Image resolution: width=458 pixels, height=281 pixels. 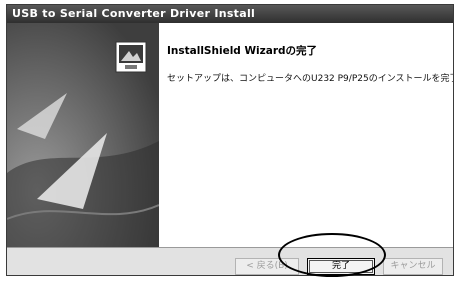 What do you see at coordinates (230, 261) in the screenshot?
I see `button-bar: < 戻る(B) 完了 キャンセル` at bounding box center [230, 261].